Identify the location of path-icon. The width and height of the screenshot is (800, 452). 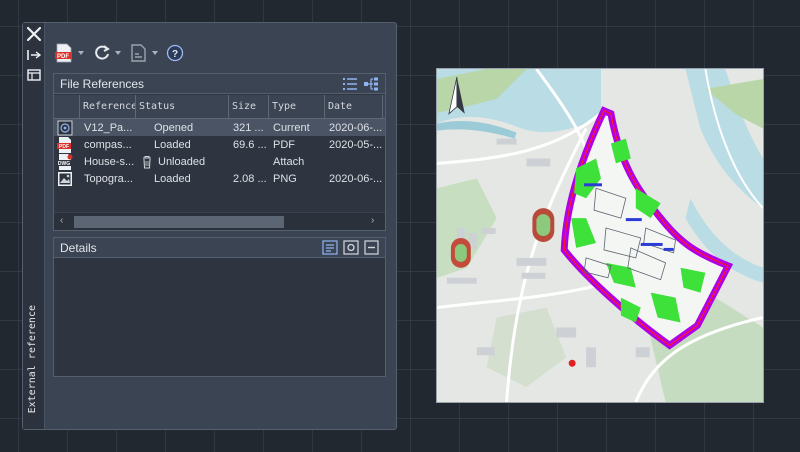
(138, 53).